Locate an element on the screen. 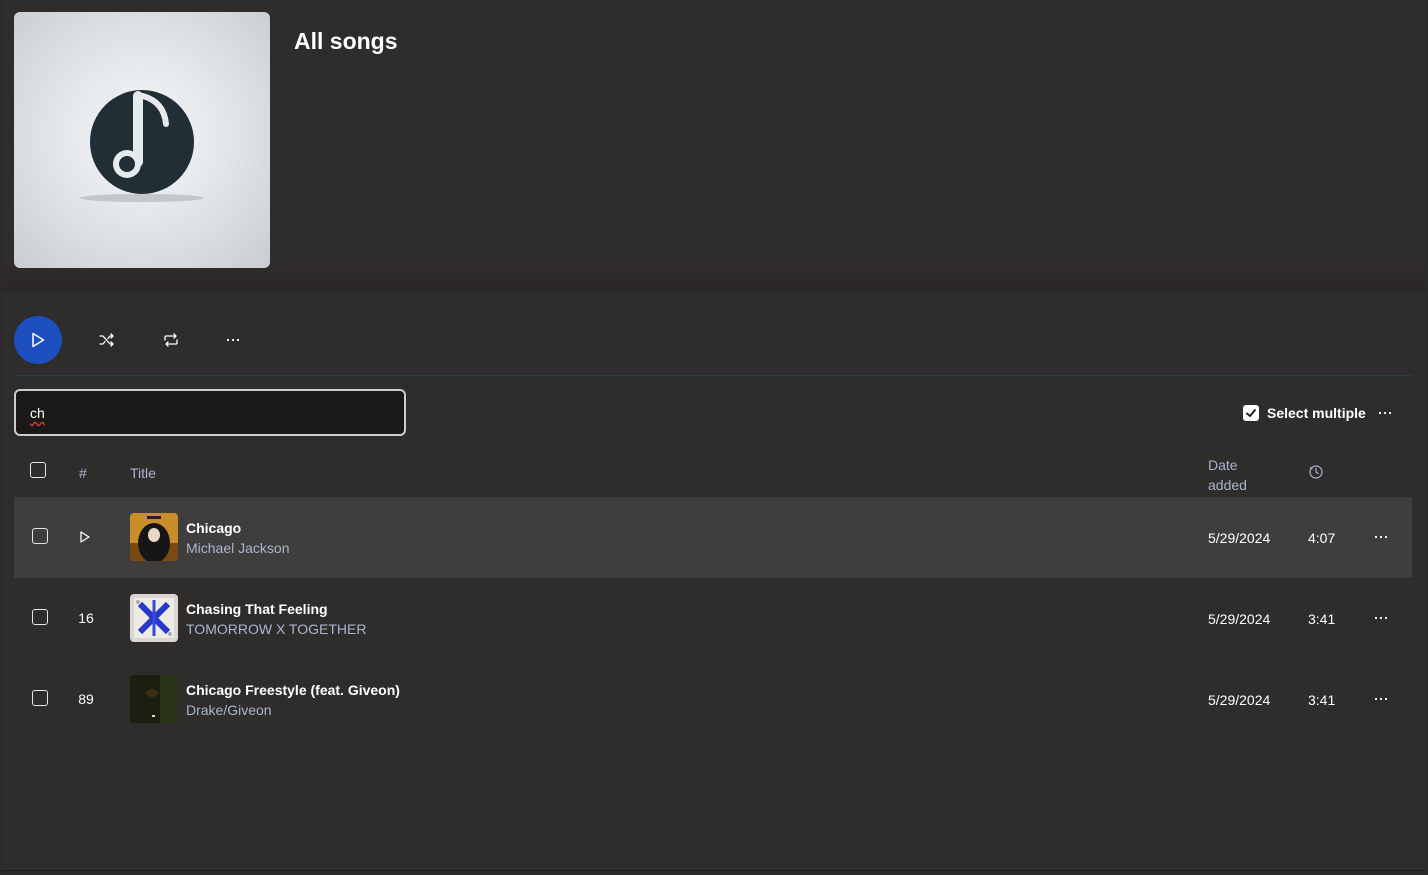 The image size is (1428, 875). select-multiple-label: Select multiple is located at coordinates (1316, 413).